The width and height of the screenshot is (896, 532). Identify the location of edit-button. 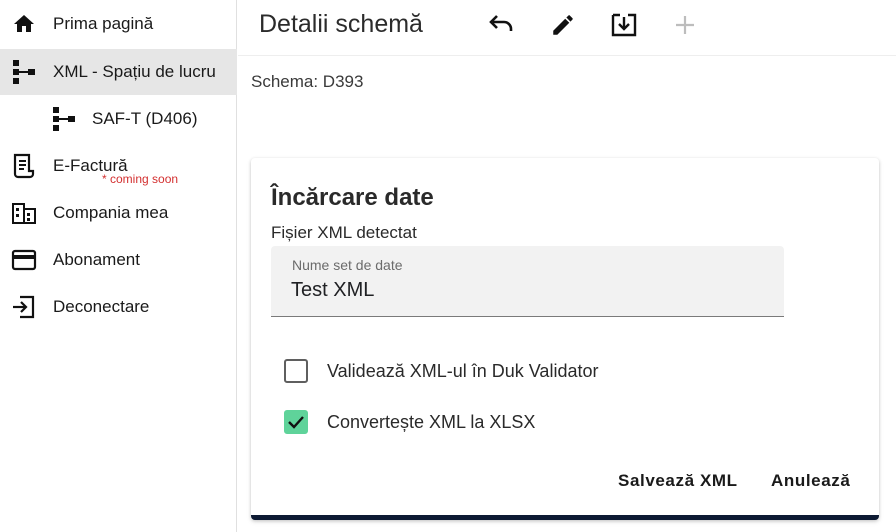
(563, 25).